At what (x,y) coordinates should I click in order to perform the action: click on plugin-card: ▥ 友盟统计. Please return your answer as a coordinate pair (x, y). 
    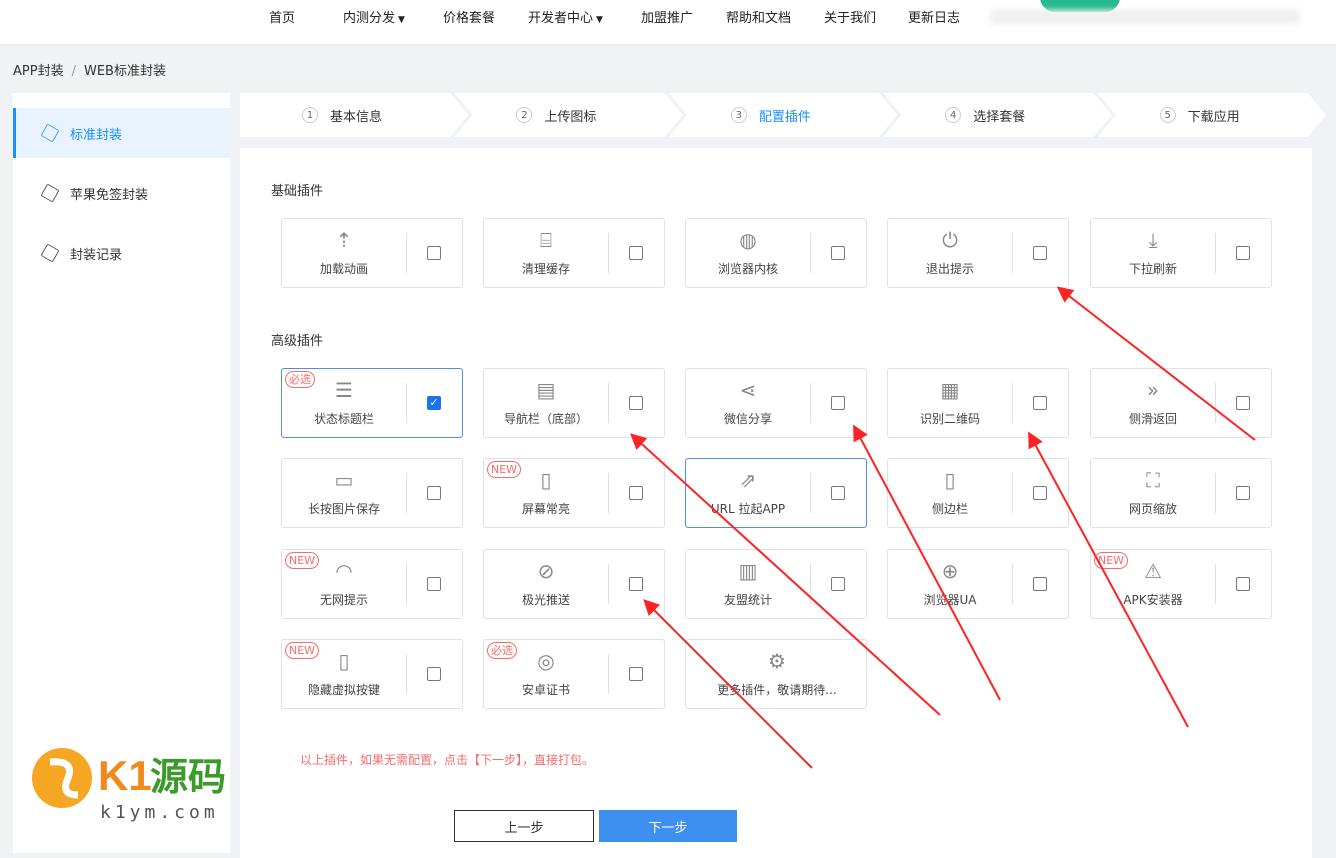
    Looking at the image, I should click on (776, 584).